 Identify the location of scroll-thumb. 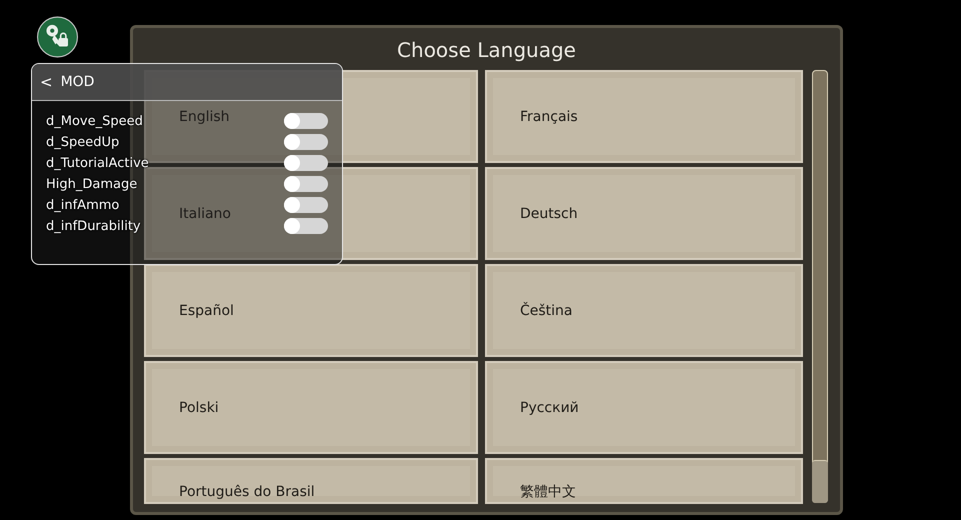
(820, 481).